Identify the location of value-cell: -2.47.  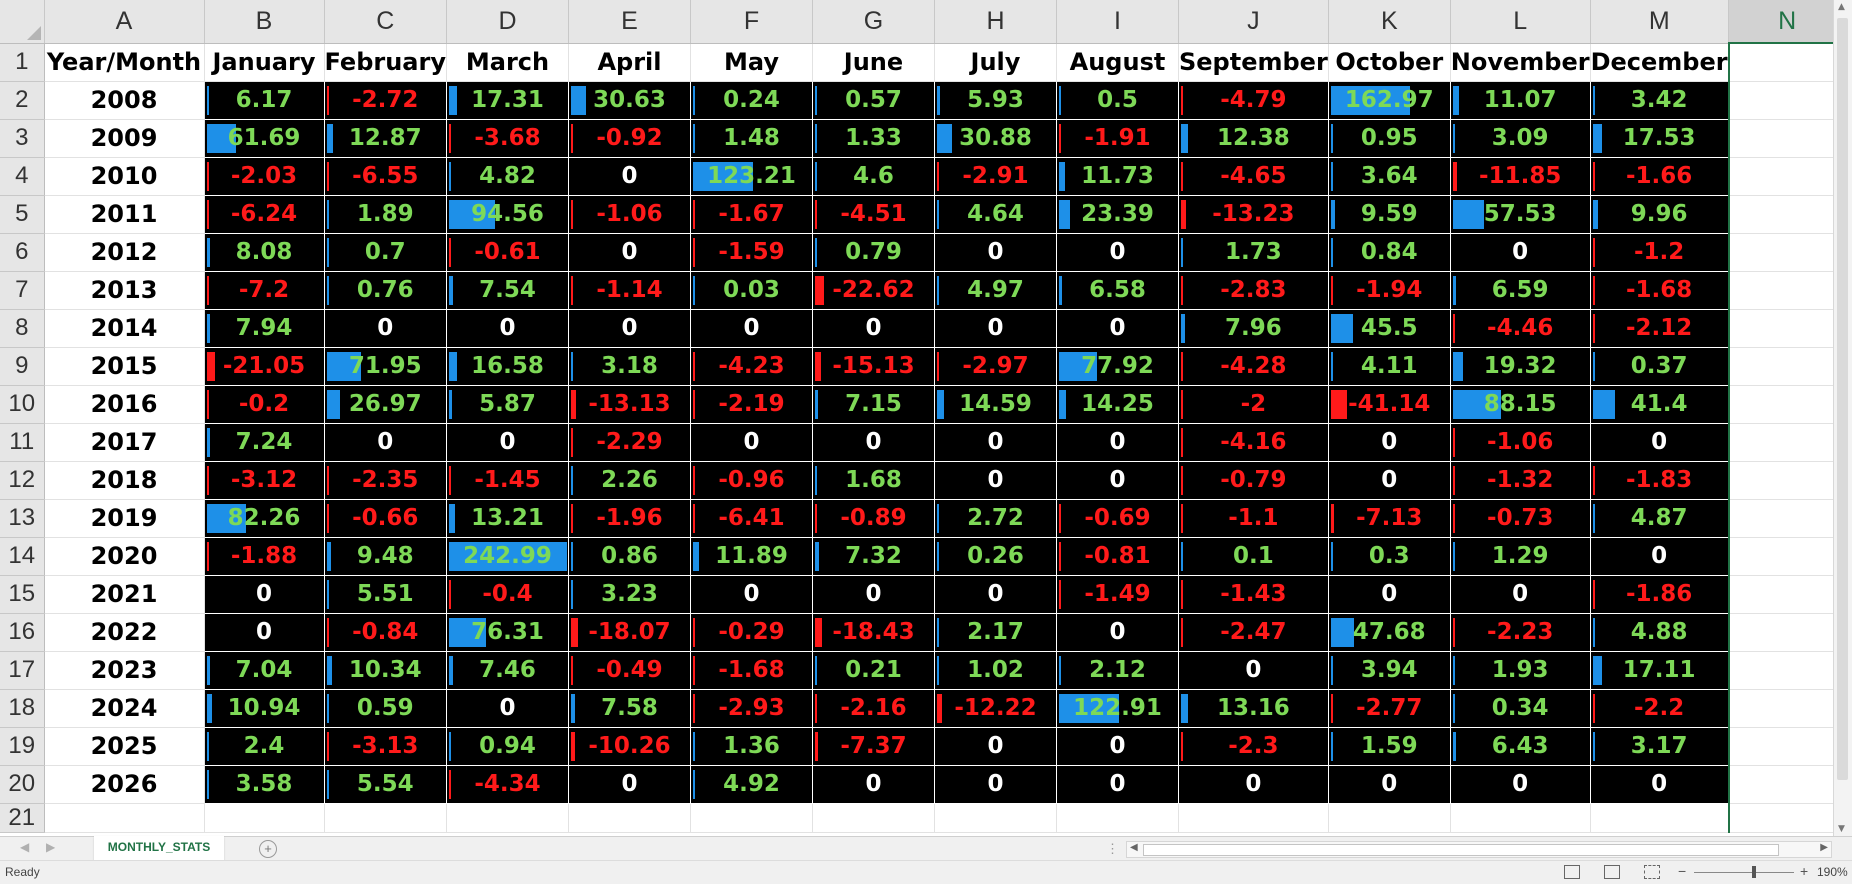
(1253, 632).